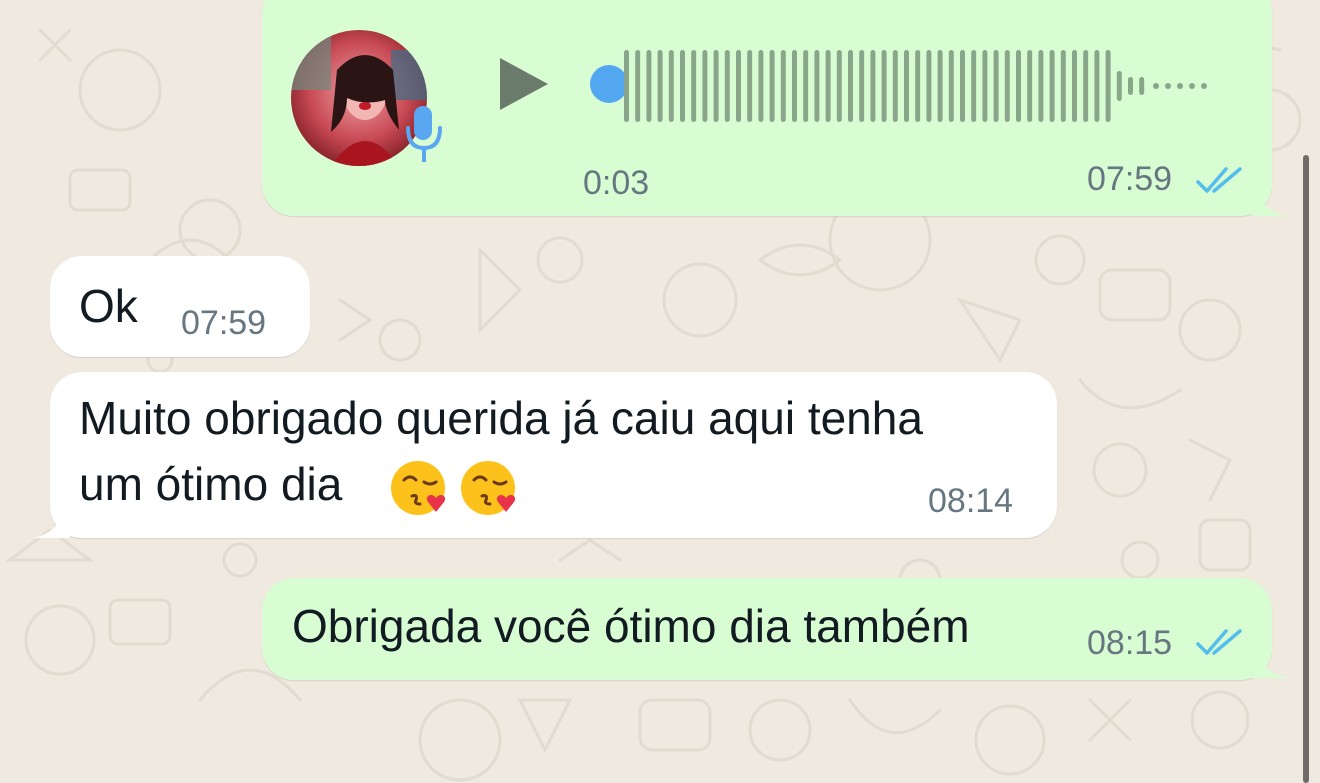 This screenshot has height=783, width=1320. What do you see at coordinates (616, 183) in the screenshot?
I see `voice-duration: 0:03` at bounding box center [616, 183].